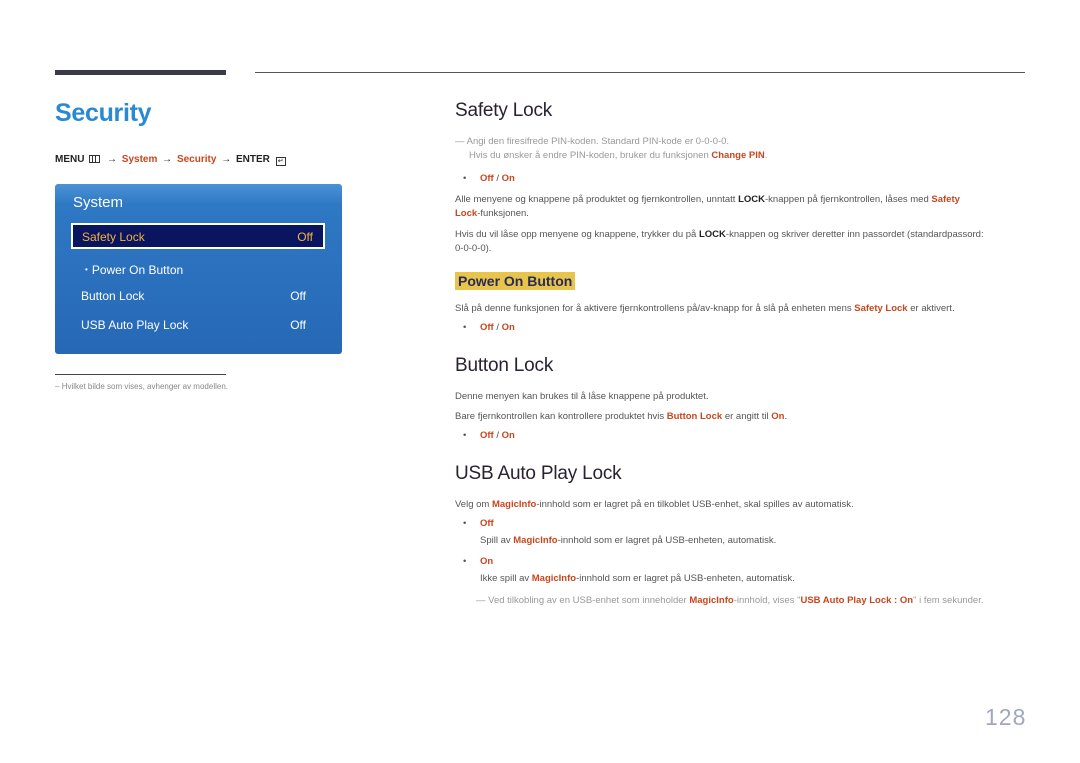  Describe the element at coordinates (473, 504) in the screenshot. I see `text: Velg om` at that location.